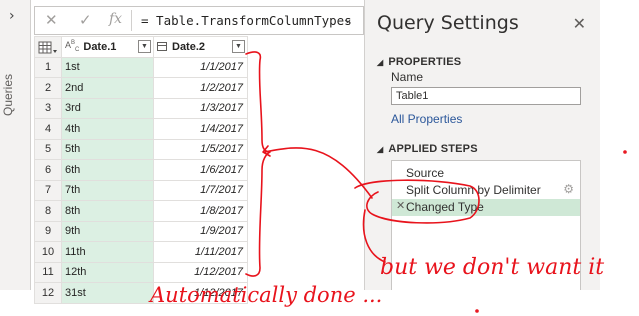 This screenshot has height=316, width=639. What do you see at coordinates (100, 46) in the screenshot?
I see `column-name: Date.1` at bounding box center [100, 46].